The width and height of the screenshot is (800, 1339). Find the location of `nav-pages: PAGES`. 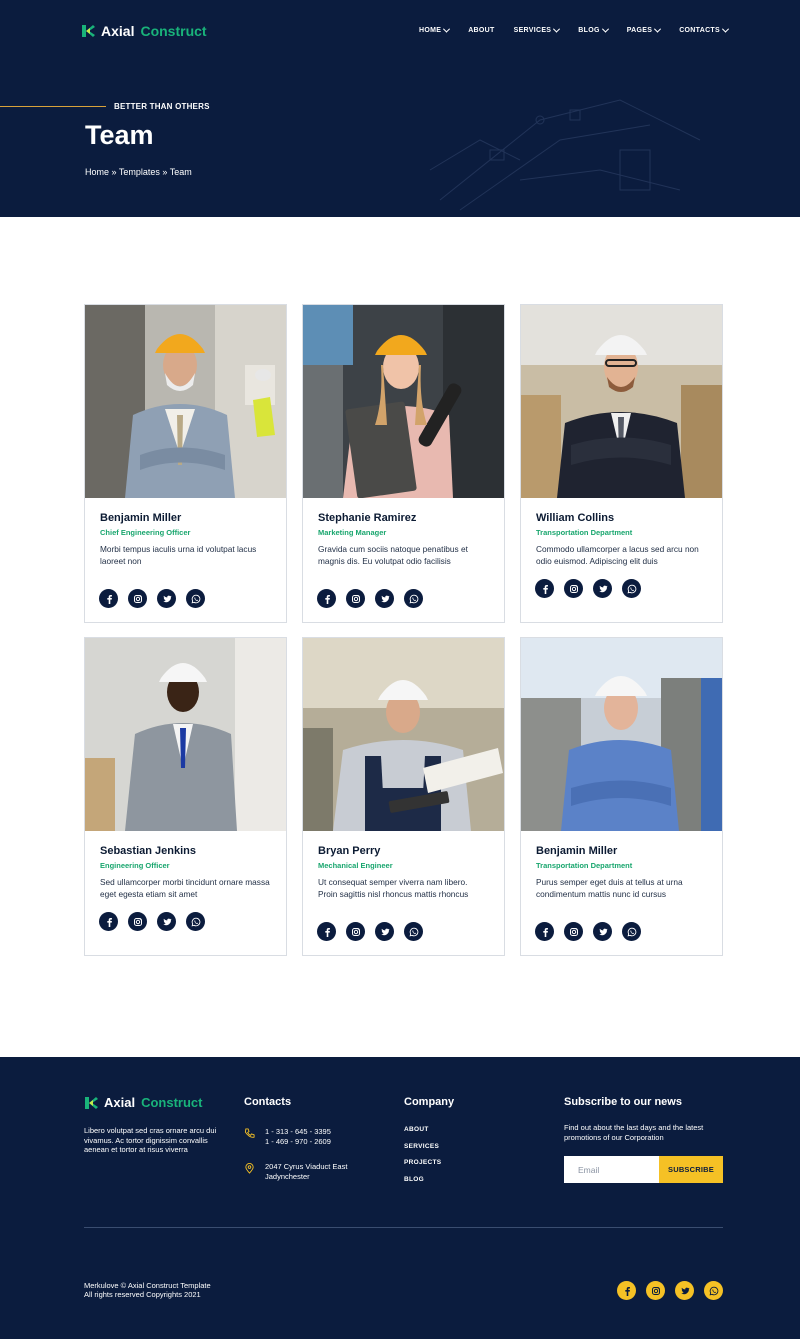

nav-pages: PAGES is located at coordinates (644, 29).